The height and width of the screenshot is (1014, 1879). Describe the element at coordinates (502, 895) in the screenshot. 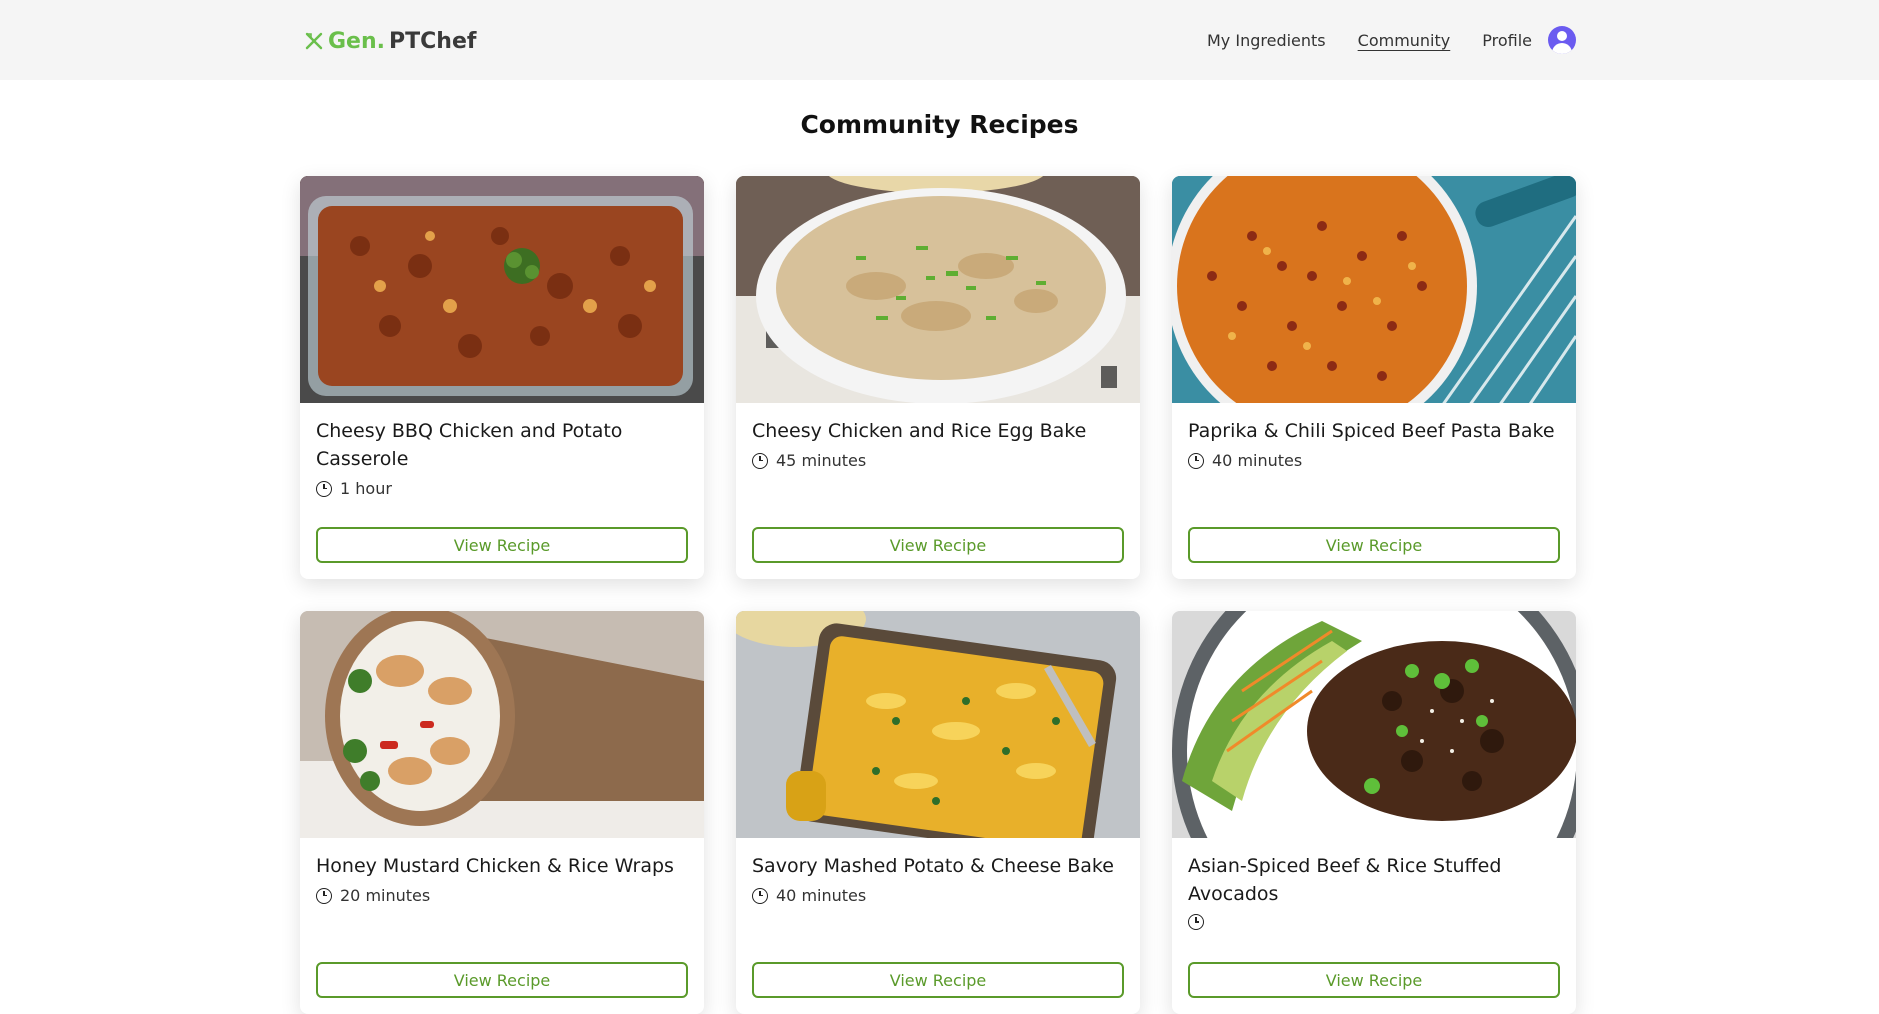

I see `recipe-time: 20 minutes` at that location.